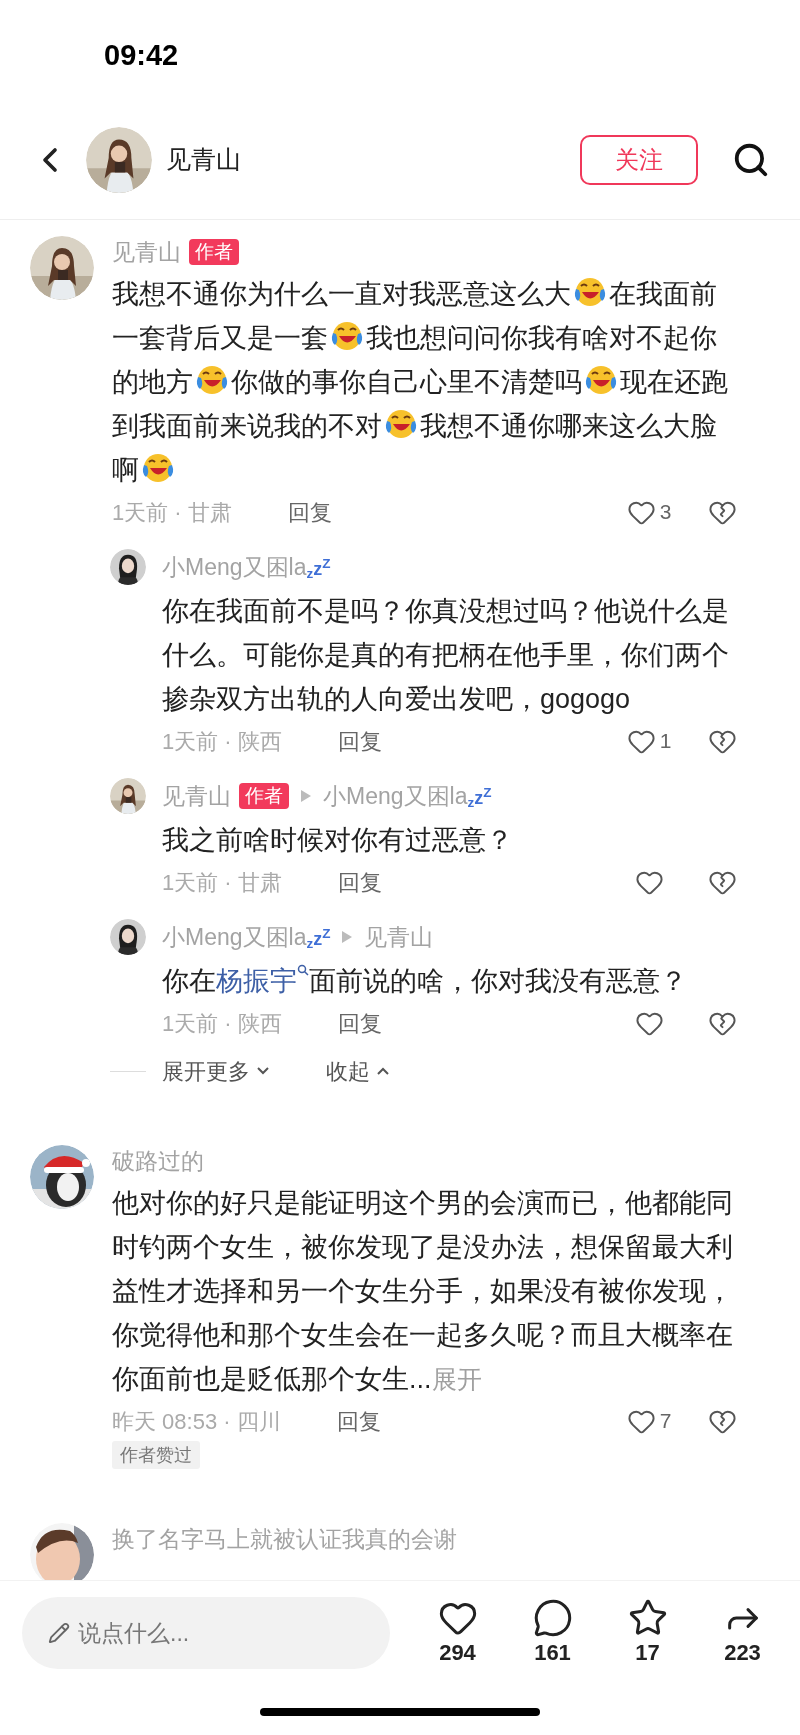 The height and width of the screenshot is (1735, 800). I want to click on comment-text: 我想不通你为什么一直对我恶意这么大 在我面前一套背后又是一套 我也想问问你我有啥对不起你的地方 你做的事你自己心里不清楚吗 现在还跑到我面前来说我的不对 我想不通你哪来这么大脸啊, so click(424, 382).